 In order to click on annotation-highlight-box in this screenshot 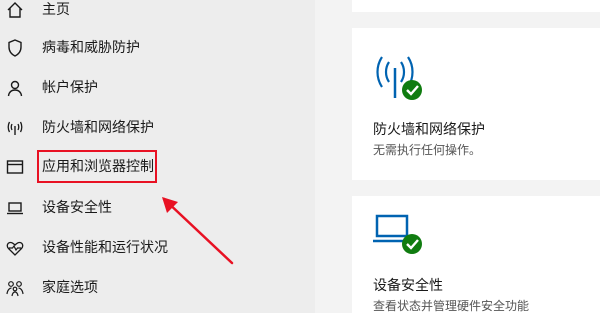, I will do `click(97, 166)`.